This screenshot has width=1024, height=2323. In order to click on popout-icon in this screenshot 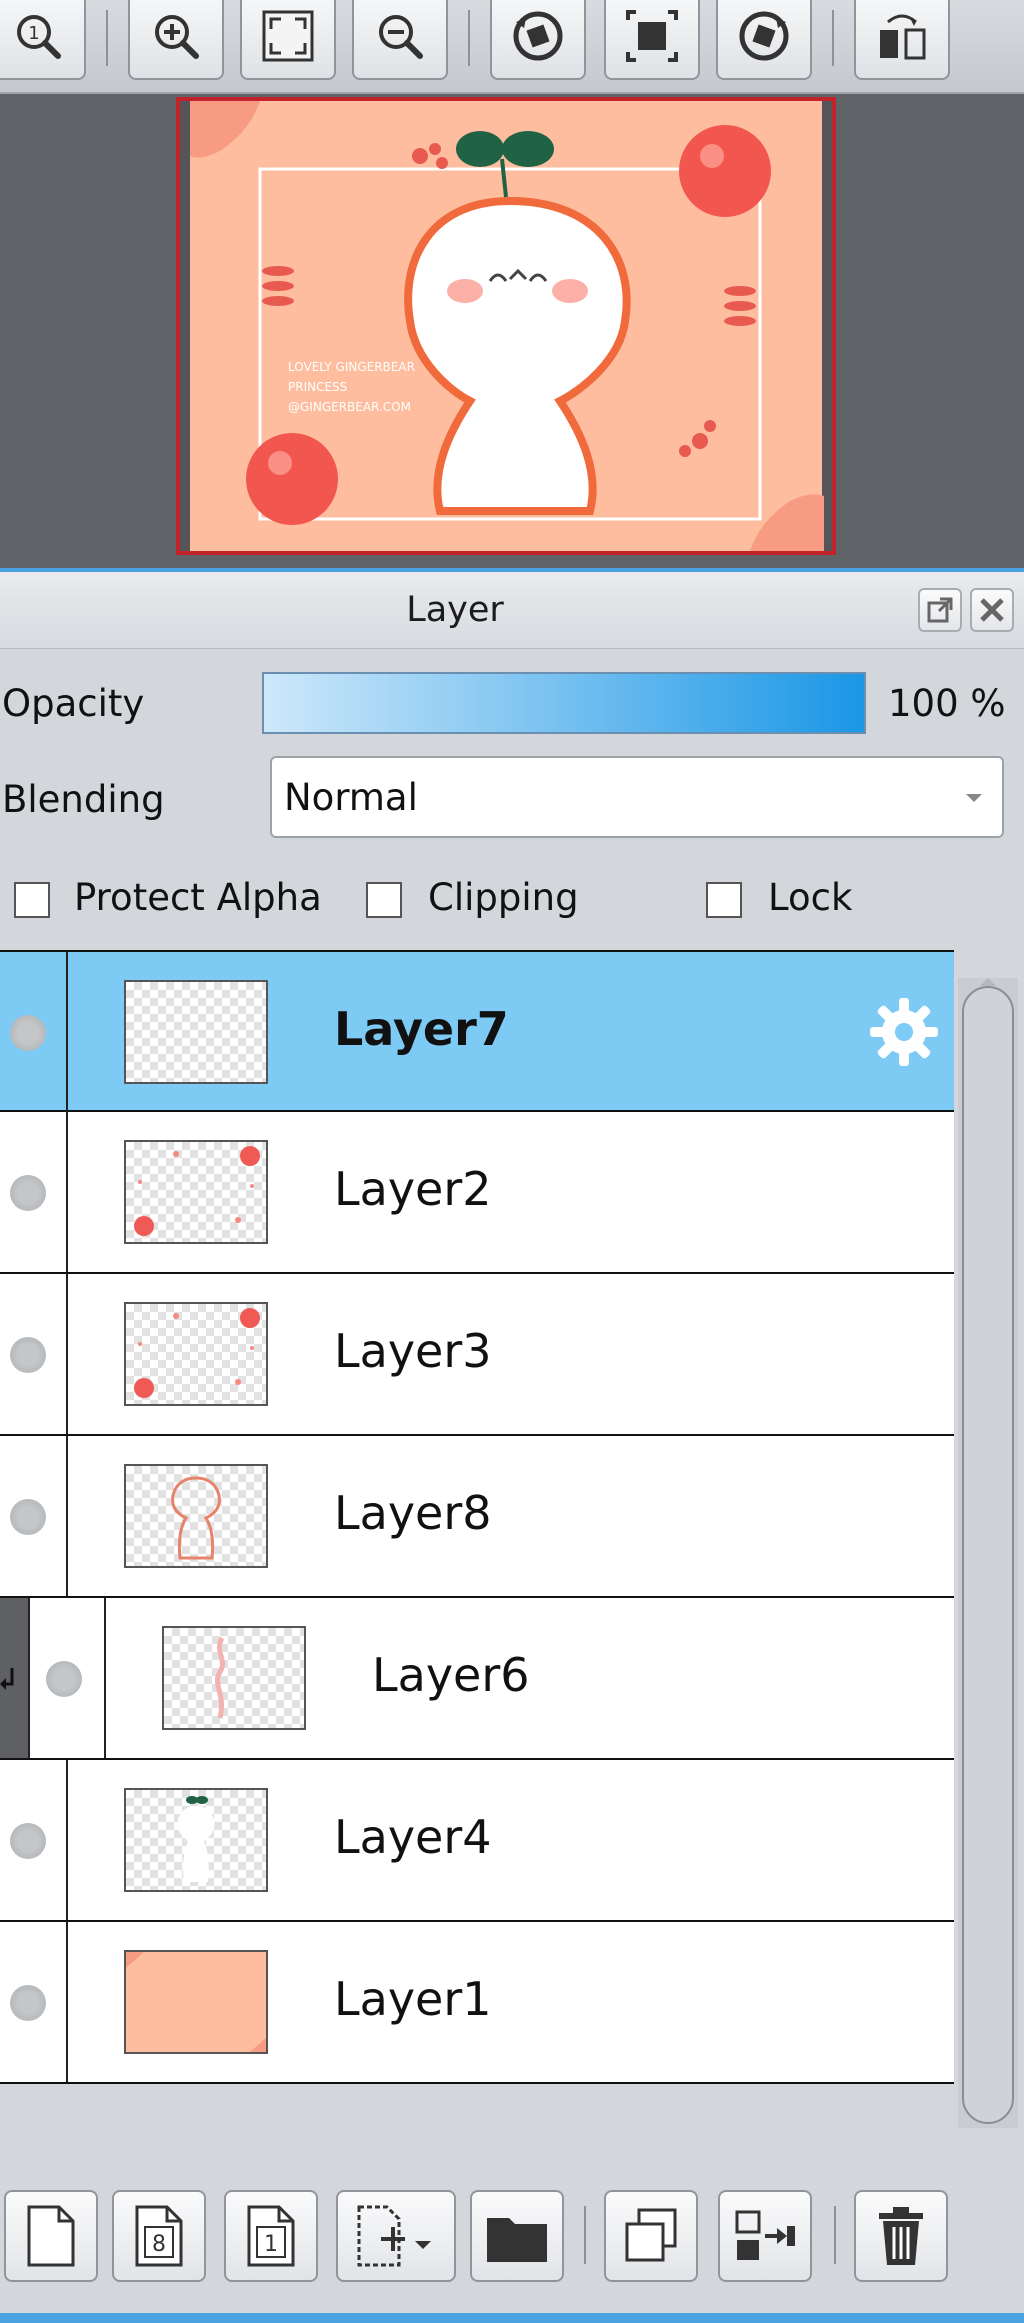, I will do `click(940, 610)`.